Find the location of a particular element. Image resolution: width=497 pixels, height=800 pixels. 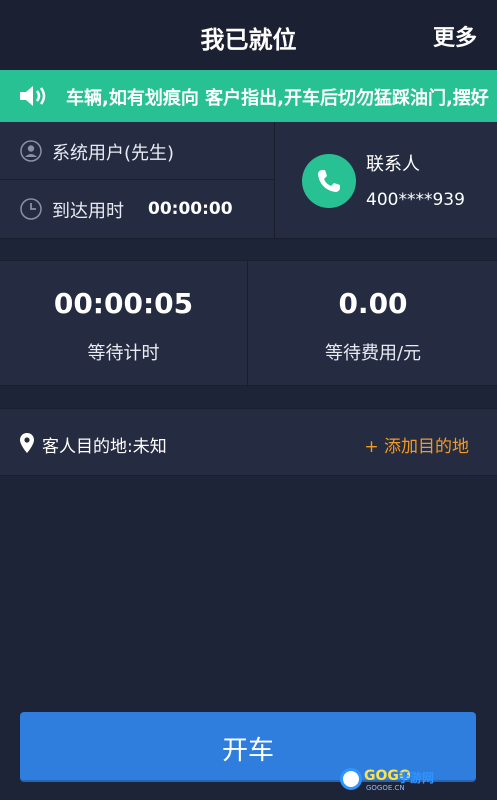

phone-icon is located at coordinates (329, 181).